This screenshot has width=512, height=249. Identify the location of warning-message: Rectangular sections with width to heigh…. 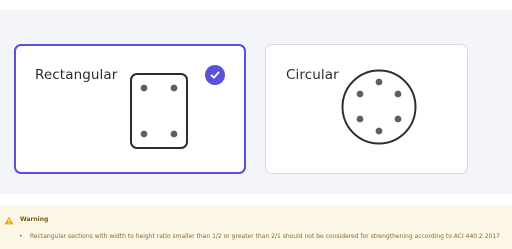
(265, 236).